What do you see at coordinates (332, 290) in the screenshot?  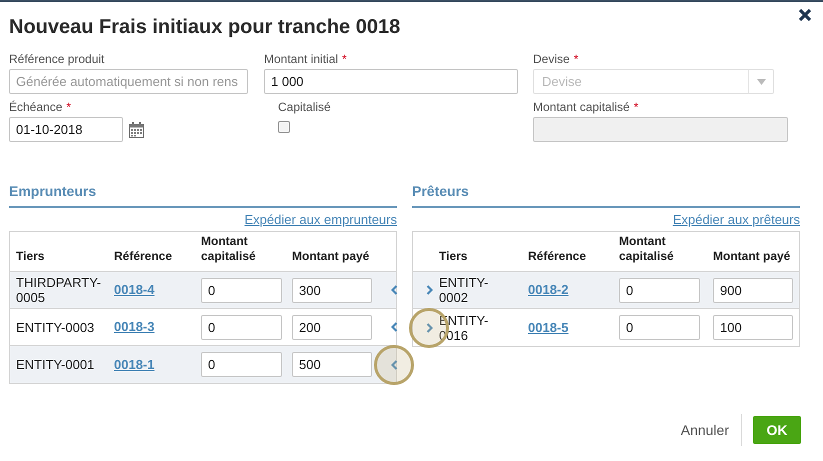 I see `amount-field: 300` at bounding box center [332, 290].